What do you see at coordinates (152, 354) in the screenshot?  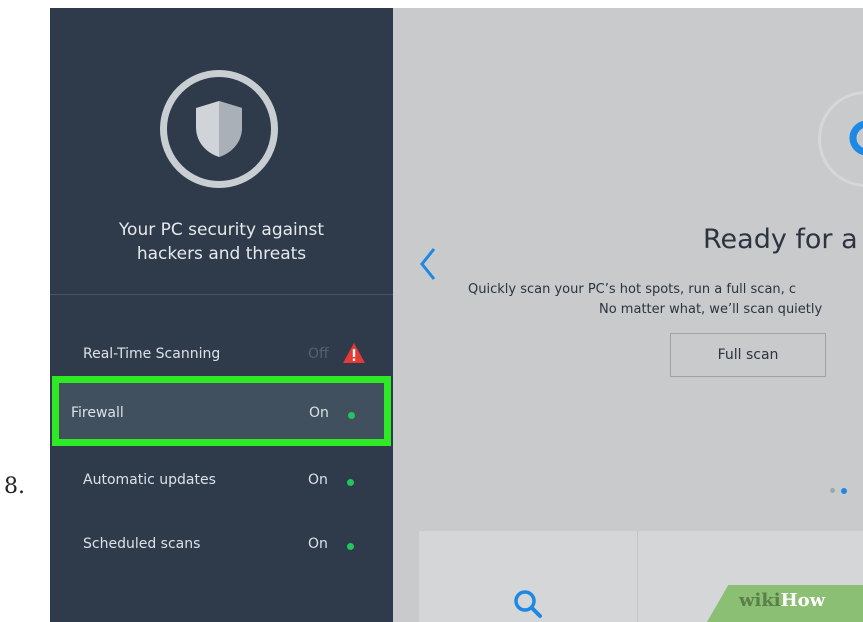 I see `sidebar-item-label: Real-Time Scanning` at bounding box center [152, 354].